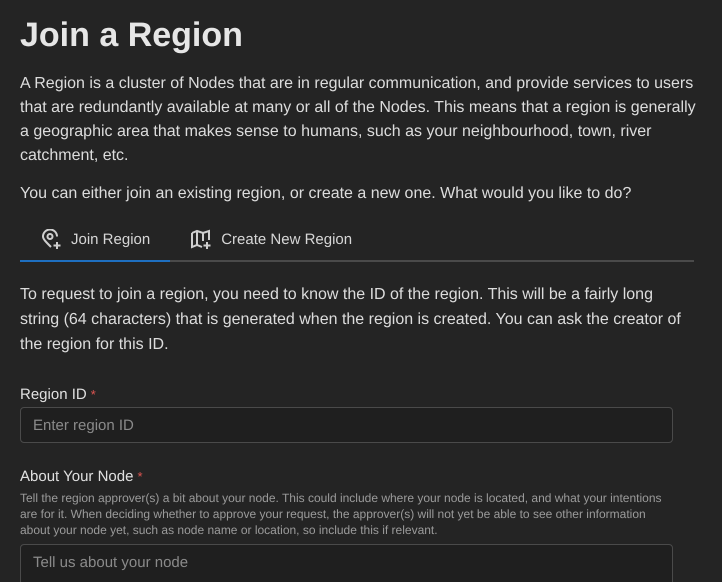 This screenshot has width=722, height=582. I want to click on paragraph: You can either join an existing region, or create a new one. What would you like to do?, so click(326, 194).